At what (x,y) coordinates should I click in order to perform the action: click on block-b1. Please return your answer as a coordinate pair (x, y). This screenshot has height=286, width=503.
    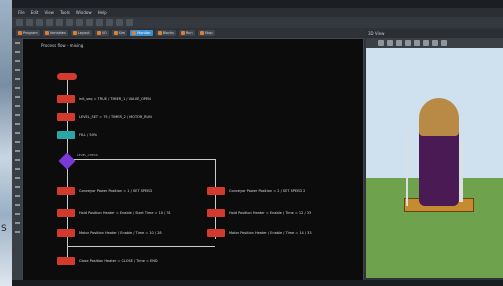
    Looking at the image, I should click on (66, 99).